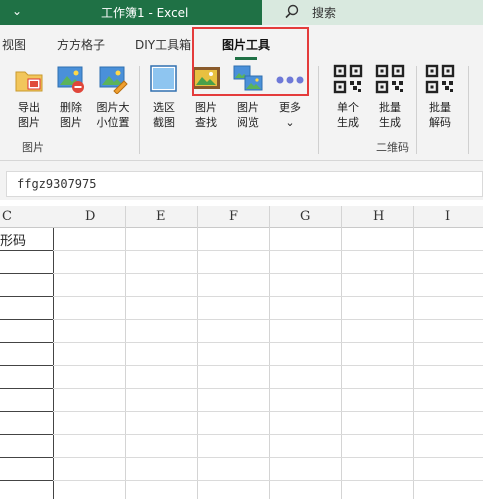  What do you see at coordinates (163, 44) in the screenshot?
I see `tab-diy-toolbox: DIY工具箱` at bounding box center [163, 44].